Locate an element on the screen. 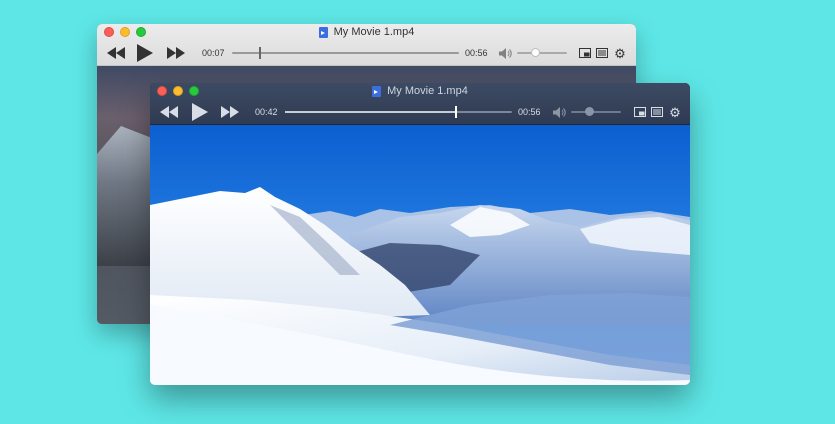 This screenshot has height=424, width=835. back-video-mountain is located at coordinates (127, 196).